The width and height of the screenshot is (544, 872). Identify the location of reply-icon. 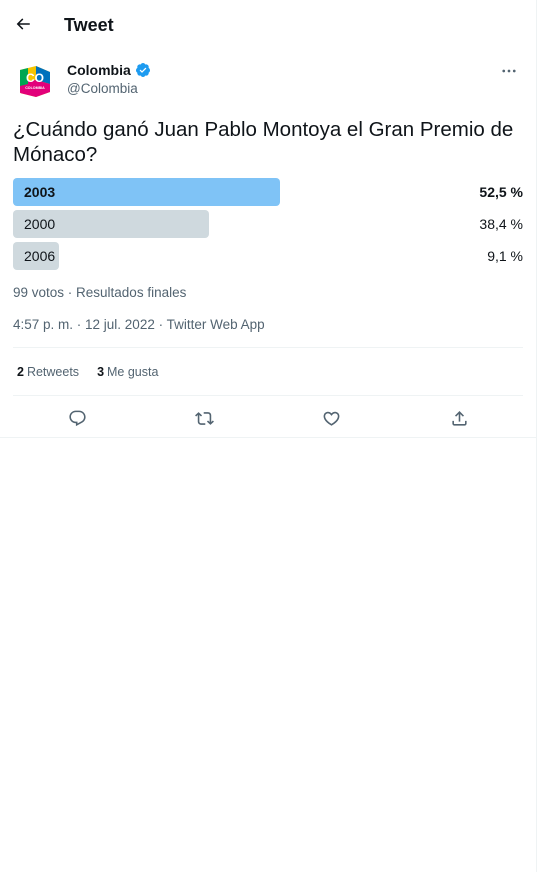
(77, 418).